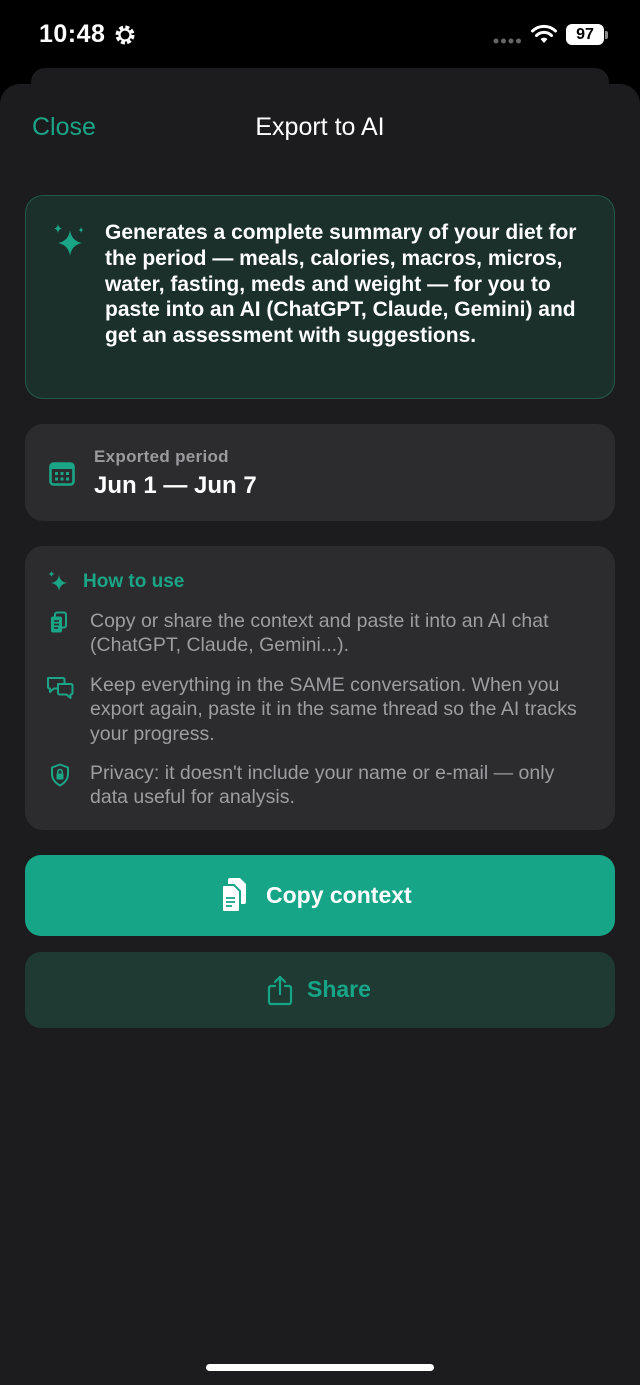 The image size is (640, 1385). Describe the element at coordinates (62, 474) in the screenshot. I see `calendar-icon` at that location.